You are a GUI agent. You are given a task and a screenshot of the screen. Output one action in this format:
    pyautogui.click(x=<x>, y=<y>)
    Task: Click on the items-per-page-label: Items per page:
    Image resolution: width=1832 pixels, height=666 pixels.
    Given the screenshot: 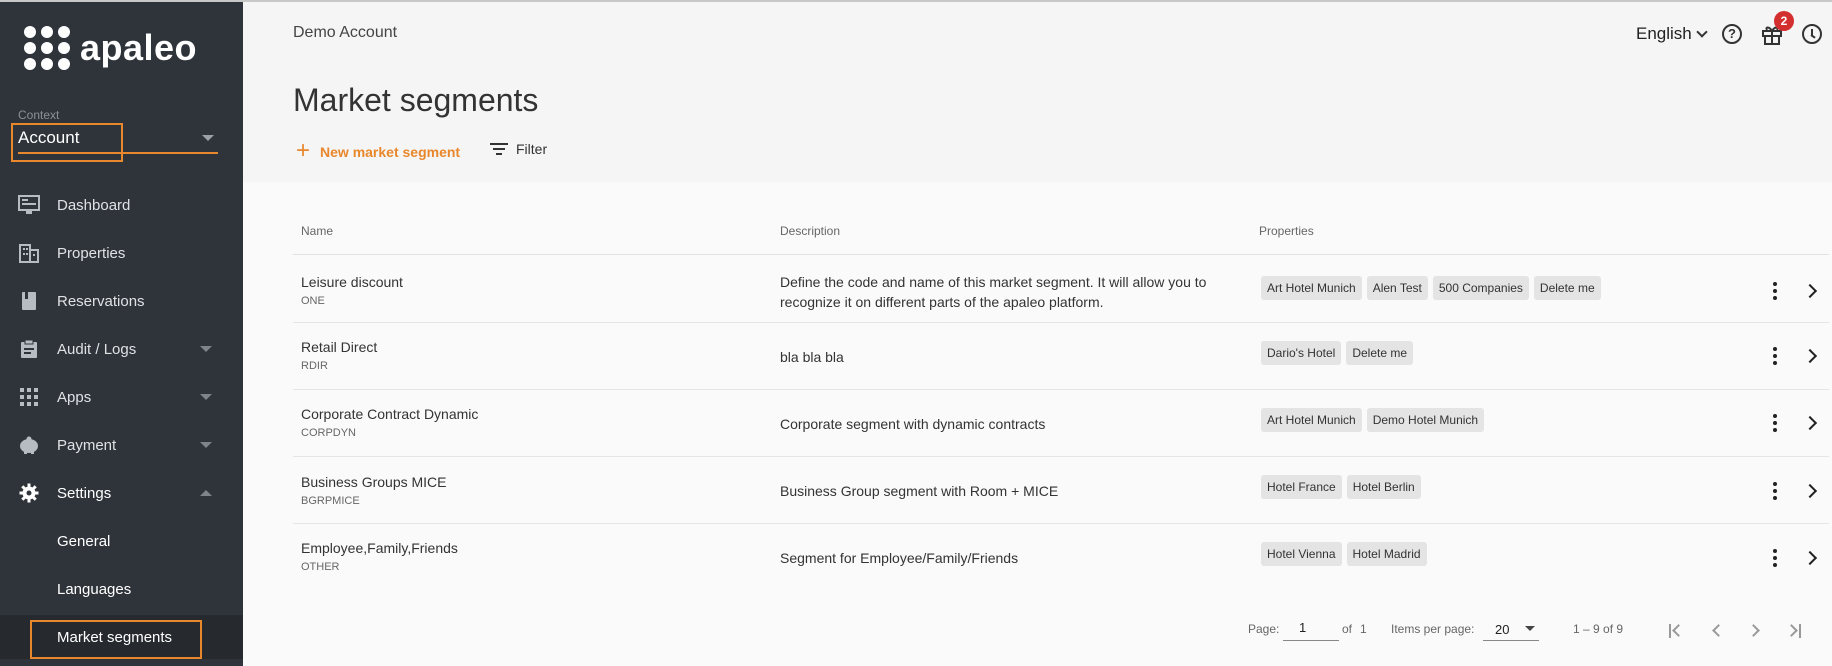 What is the action you would take?
    pyautogui.click(x=1433, y=629)
    